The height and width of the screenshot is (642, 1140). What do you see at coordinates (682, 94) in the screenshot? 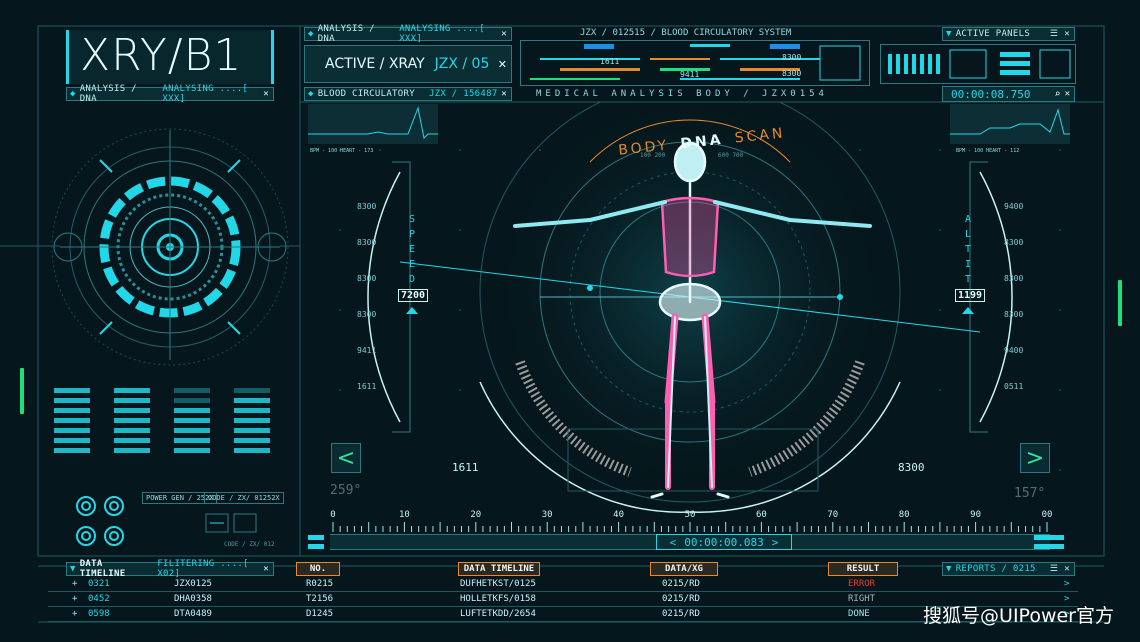
I see `medical-banner: MEDICAL ANALYSIS BODY / JZX0154` at bounding box center [682, 94].